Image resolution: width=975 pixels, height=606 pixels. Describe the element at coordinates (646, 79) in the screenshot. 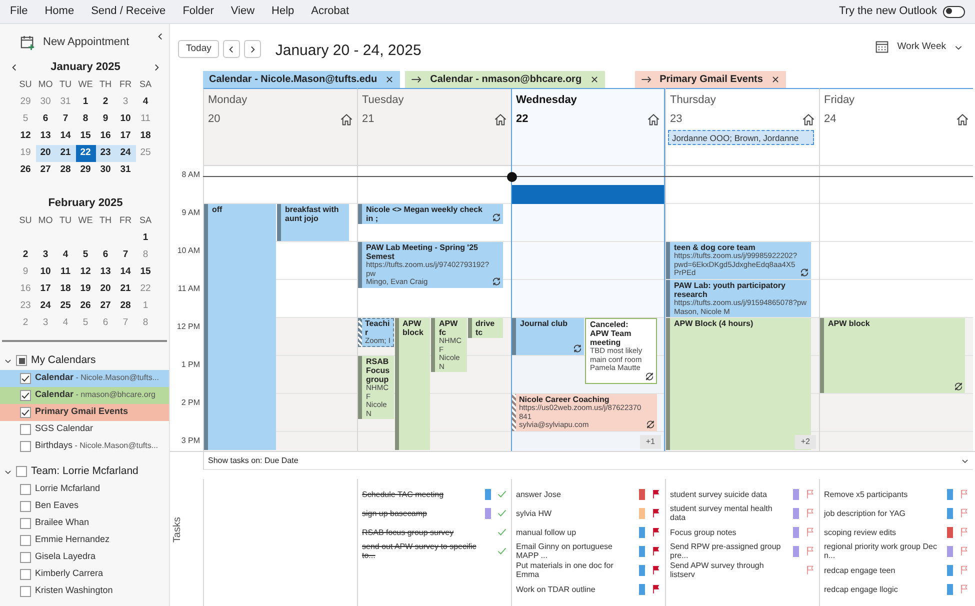

I see `arrow-right-icon` at that location.